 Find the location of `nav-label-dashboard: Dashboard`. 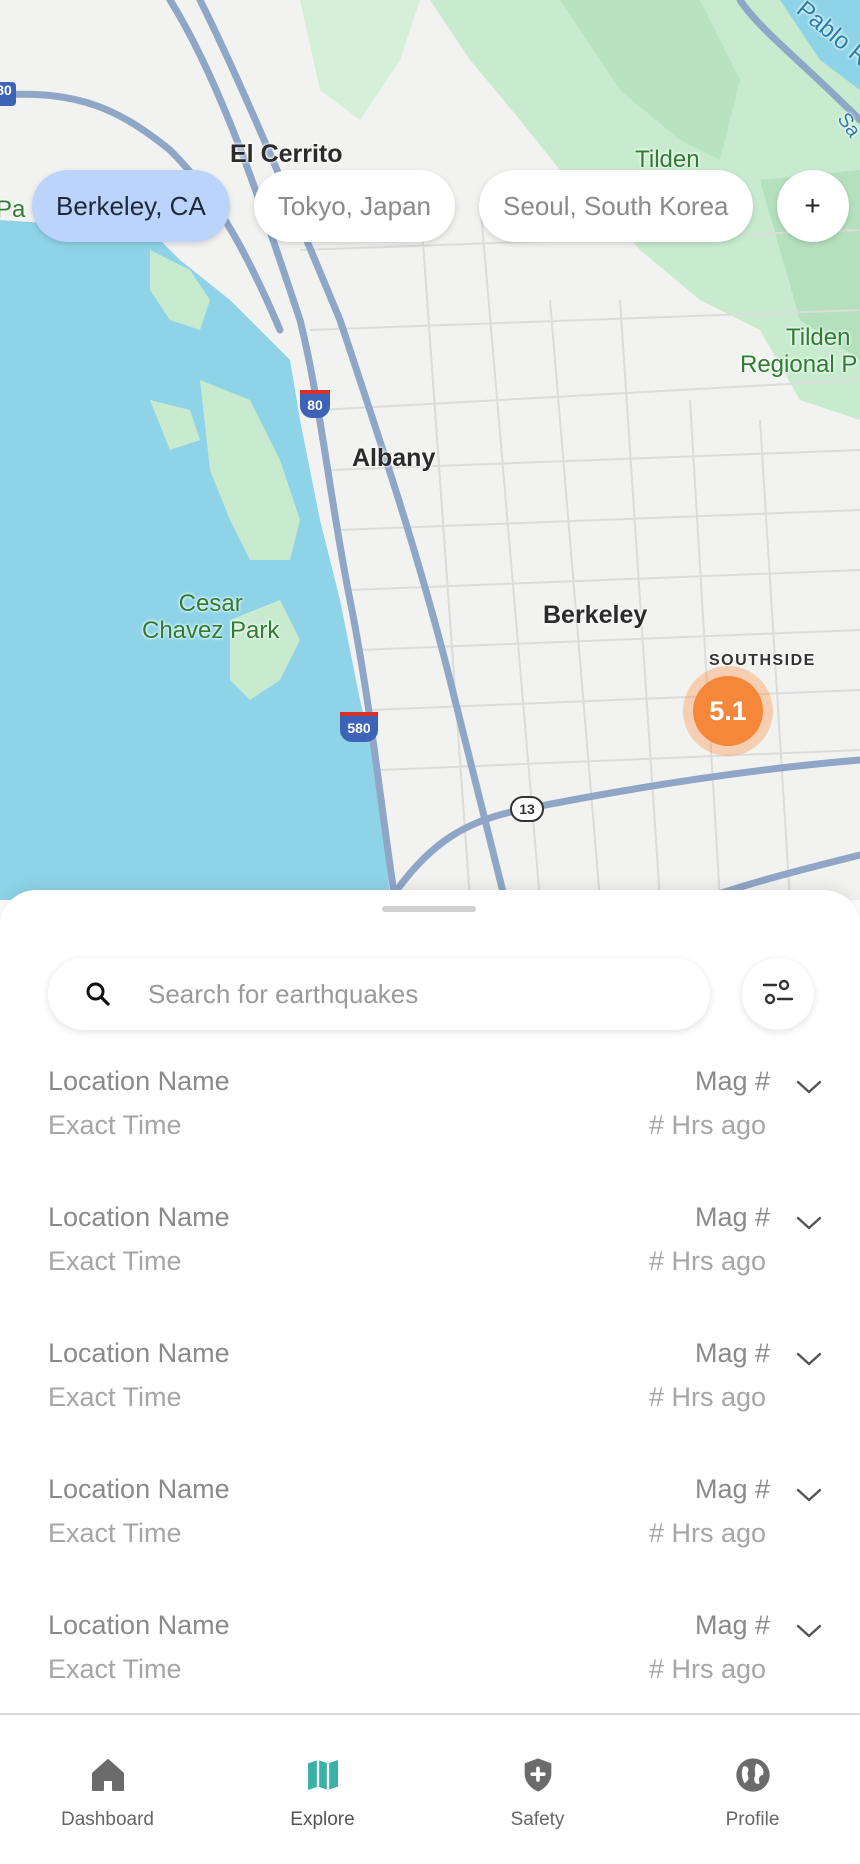

nav-label-dashboard: Dashboard is located at coordinates (107, 1819).